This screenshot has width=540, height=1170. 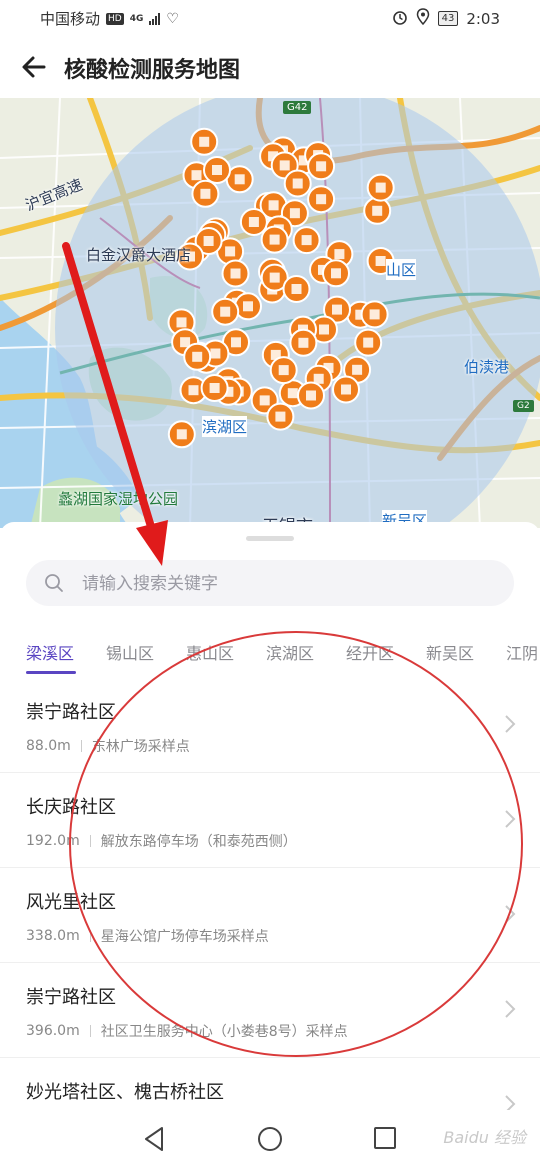 I want to click on site-distance: 88.0m, so click(x=48, y=746).